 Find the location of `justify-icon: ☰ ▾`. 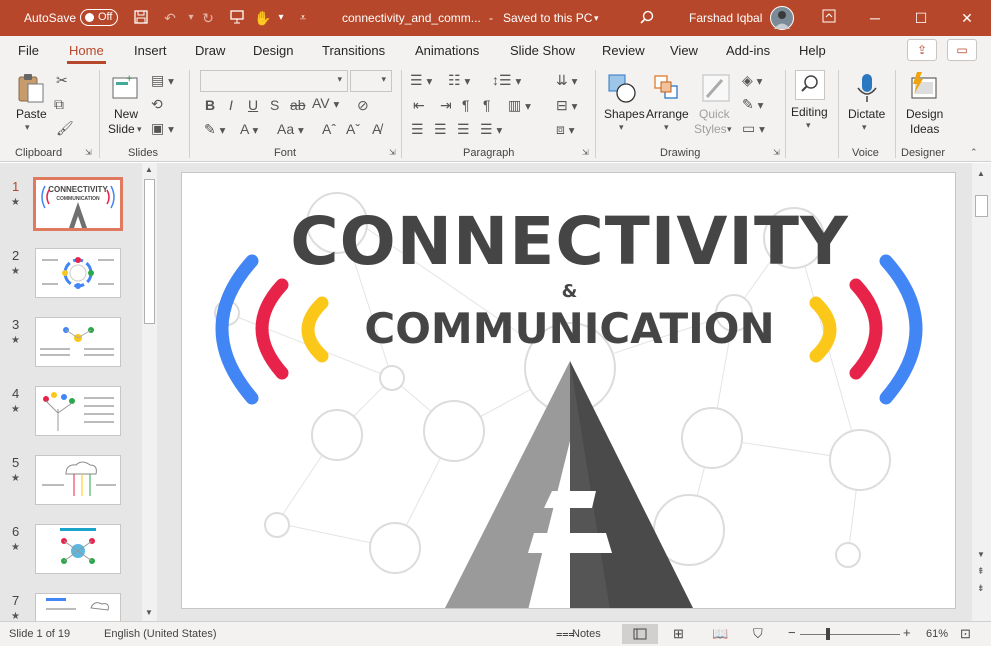

justify-icon: ☰ ▾ is located at coordinates (491, 129).